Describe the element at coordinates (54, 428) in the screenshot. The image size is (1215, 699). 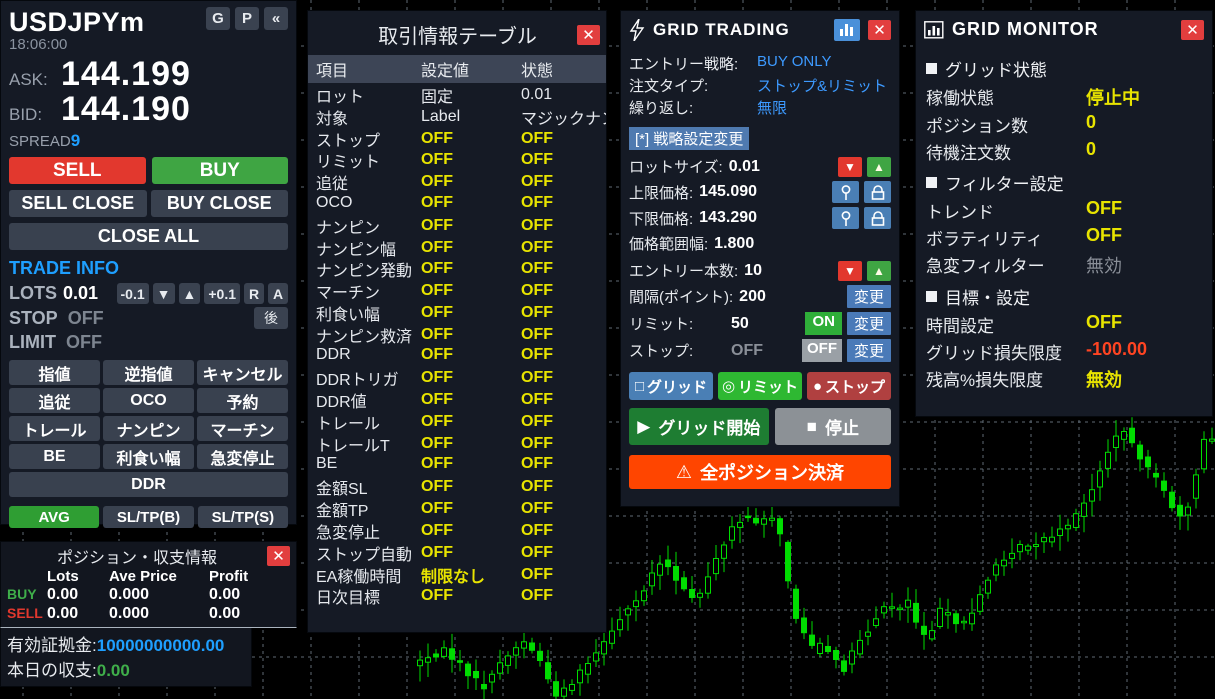
I see `order-button-6: トレール` at that location.